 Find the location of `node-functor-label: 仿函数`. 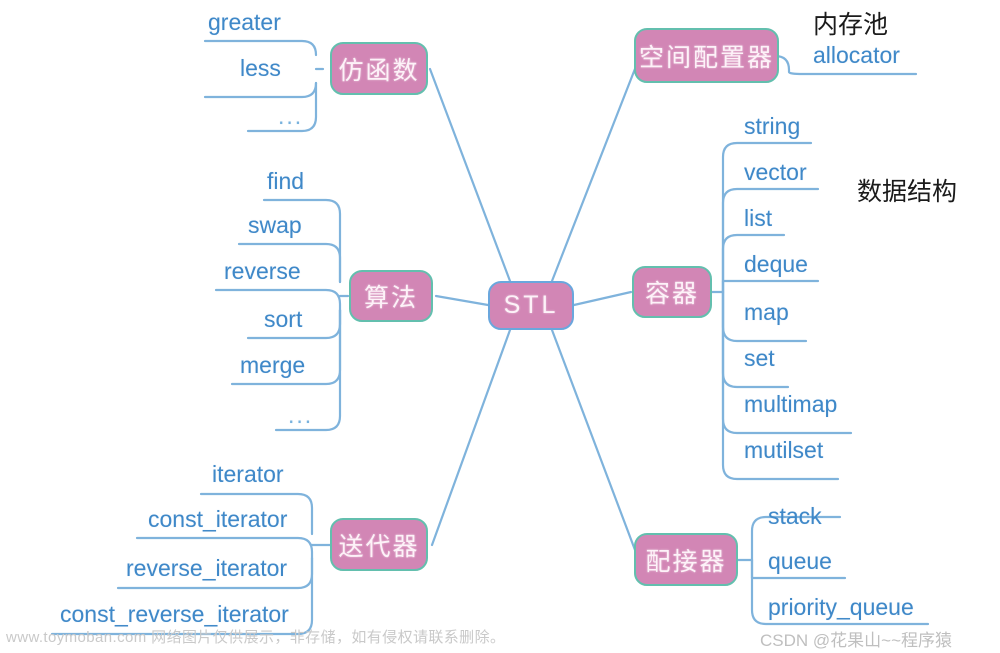

node-functor-label: 仿函数 is located at coordinates (379, 70).